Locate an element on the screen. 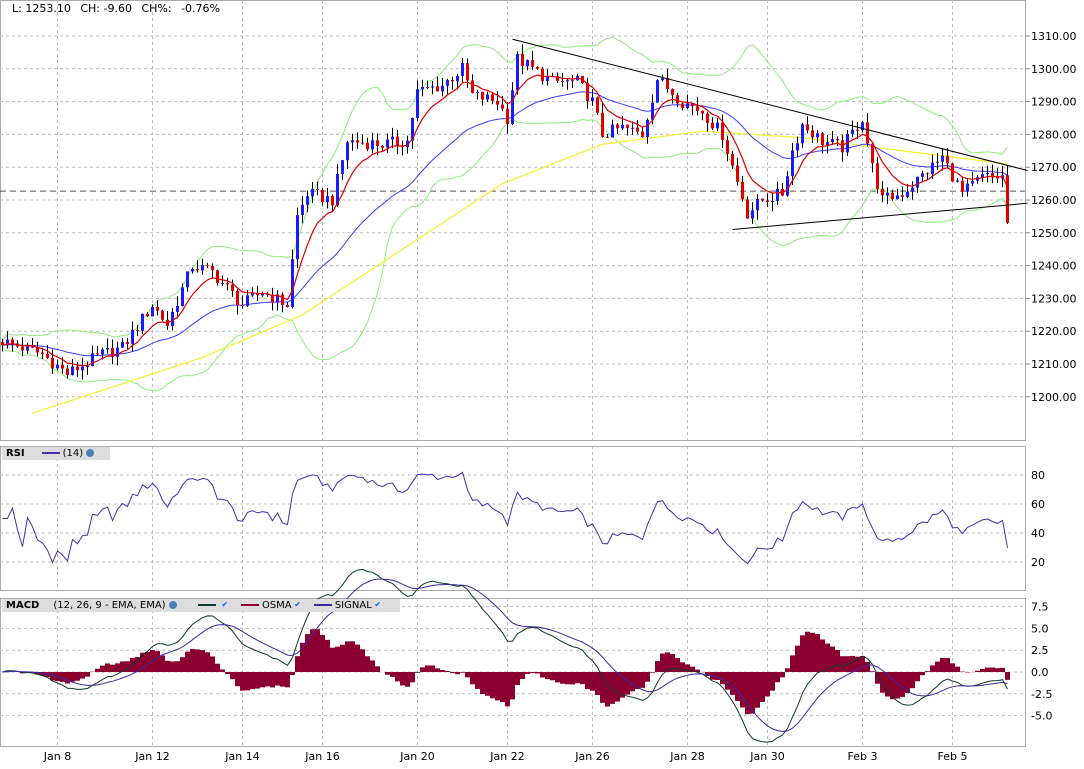  macd-param: (12, 26, 9 - EMA, EMA) is located at coordinates (109, 605).